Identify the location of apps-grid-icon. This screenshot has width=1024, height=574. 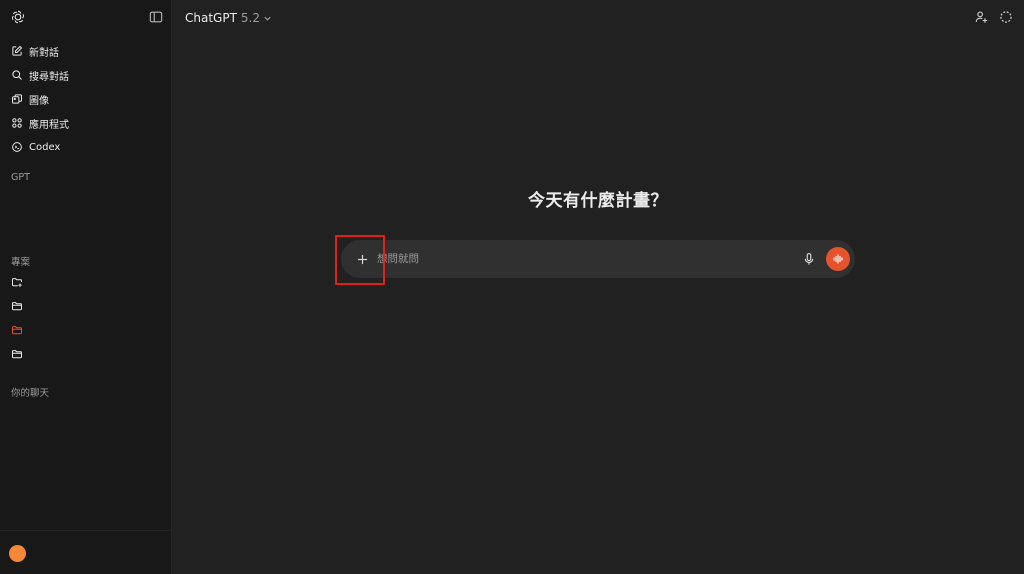
(17, 123).